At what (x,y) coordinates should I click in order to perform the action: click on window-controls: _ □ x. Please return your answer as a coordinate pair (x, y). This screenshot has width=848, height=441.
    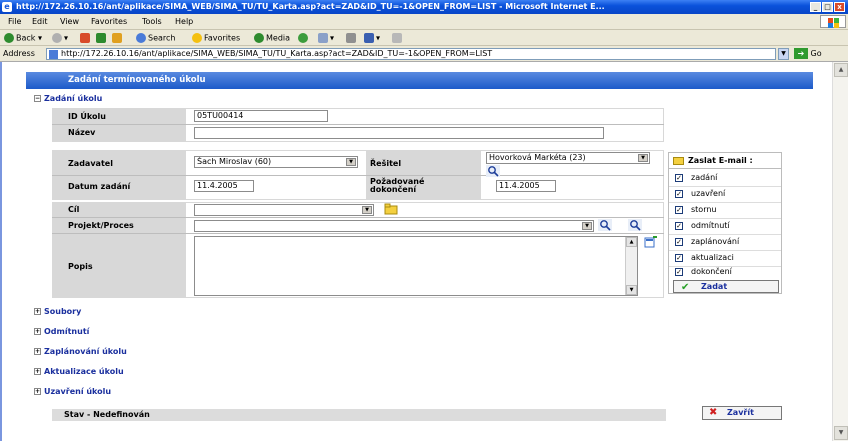
    Looking at the image, I should click on (827, 7).